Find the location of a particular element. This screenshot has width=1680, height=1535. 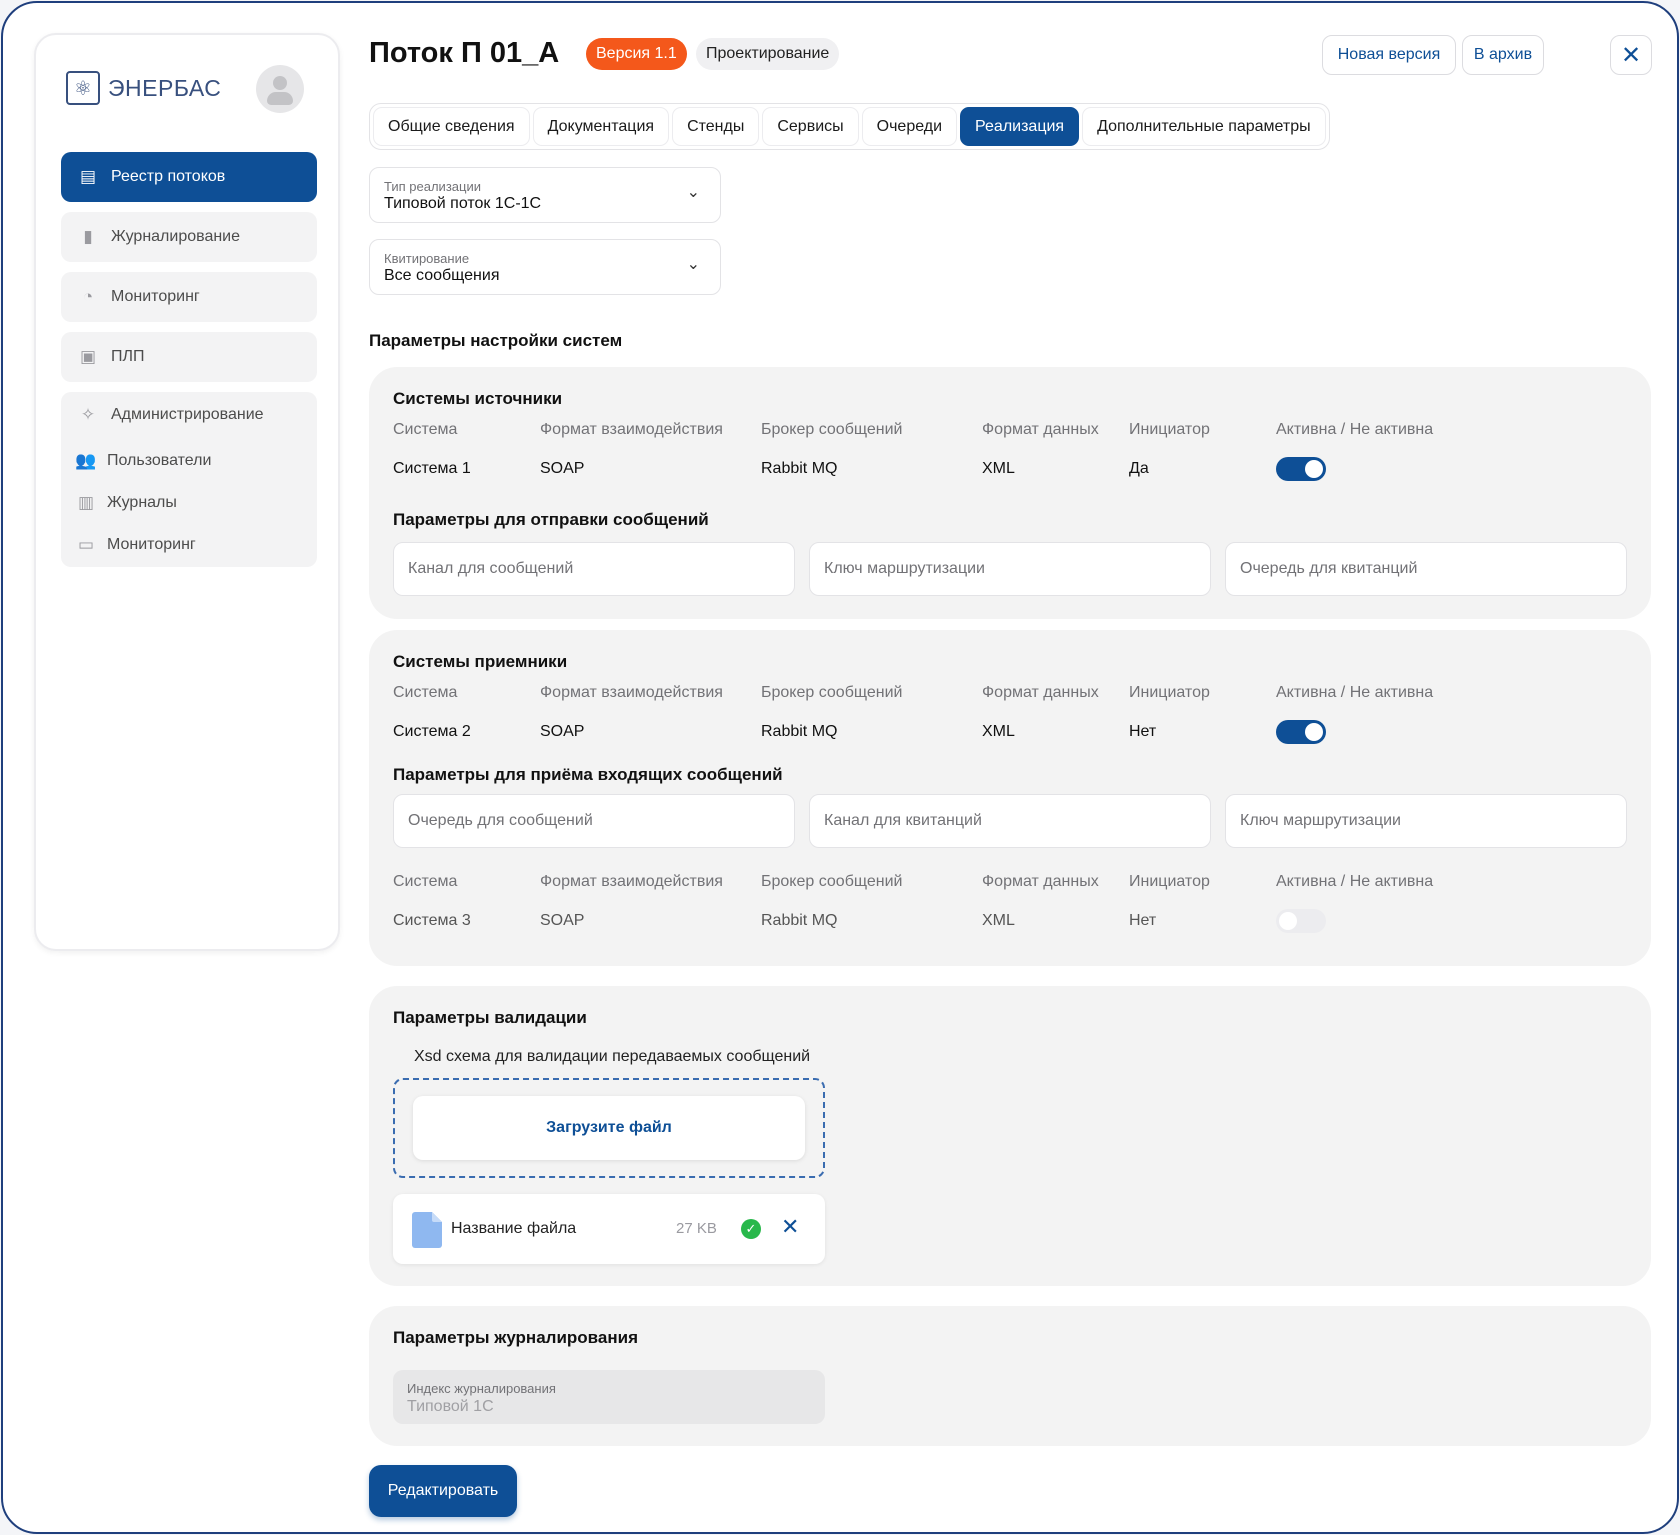

logging-index-field: Индекс журналирования Типовой 1С is located at coordinates (609, 1397).